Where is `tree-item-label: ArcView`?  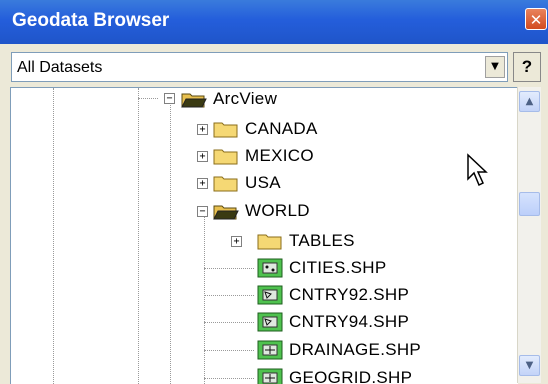
tree-item-label: ArcView is located at coordinates (245, 98).